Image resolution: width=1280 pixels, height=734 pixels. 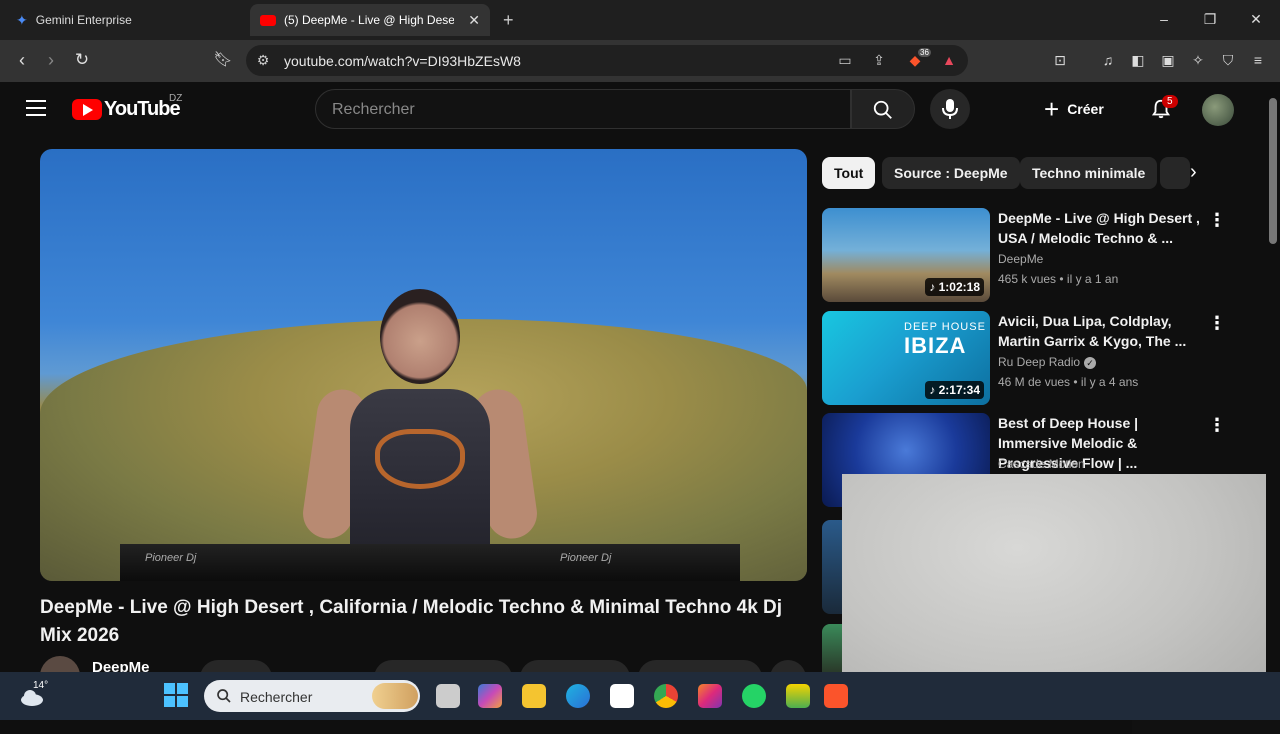 What do you see at coordinates (51, 60) in the screenshot?
I see `forward-icon: ›` at bounding box center [51, 60].